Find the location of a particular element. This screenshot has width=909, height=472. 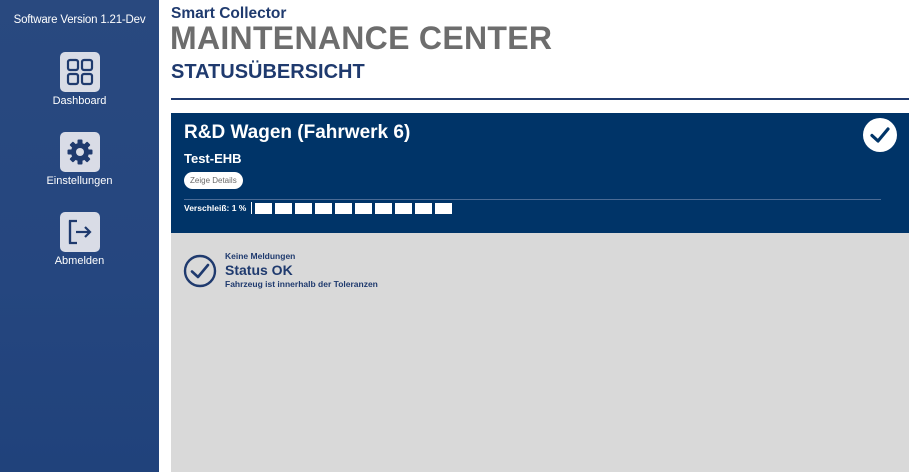

wear-progress-bar is located at coordinates (353, 208).